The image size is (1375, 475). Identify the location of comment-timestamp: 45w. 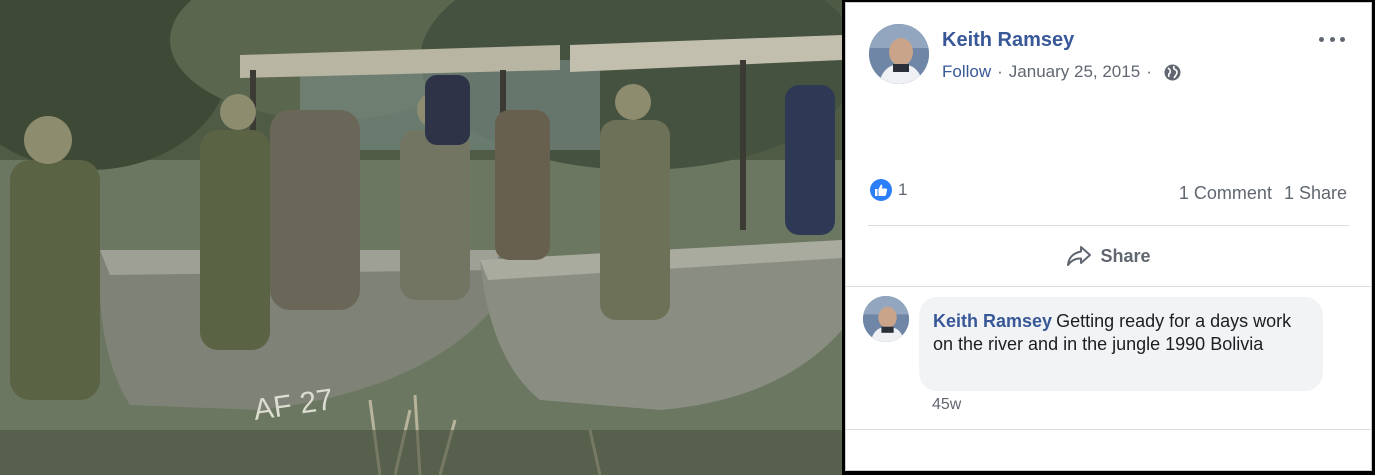
(946, 405).